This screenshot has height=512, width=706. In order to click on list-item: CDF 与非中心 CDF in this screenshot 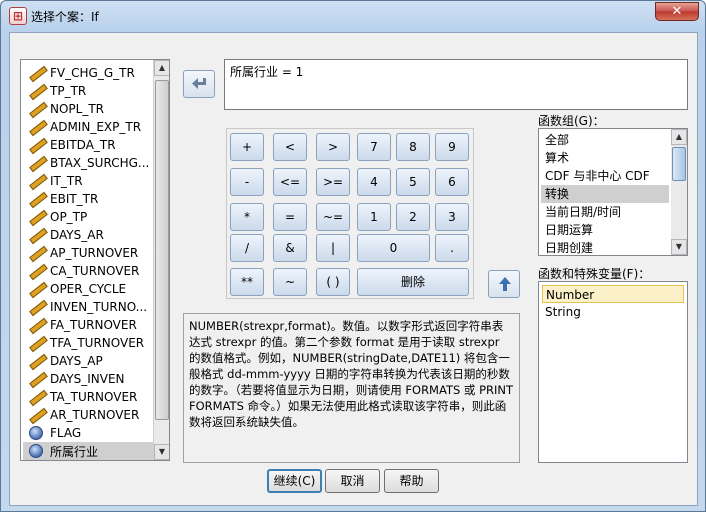, I will do `click(605, 176)`.